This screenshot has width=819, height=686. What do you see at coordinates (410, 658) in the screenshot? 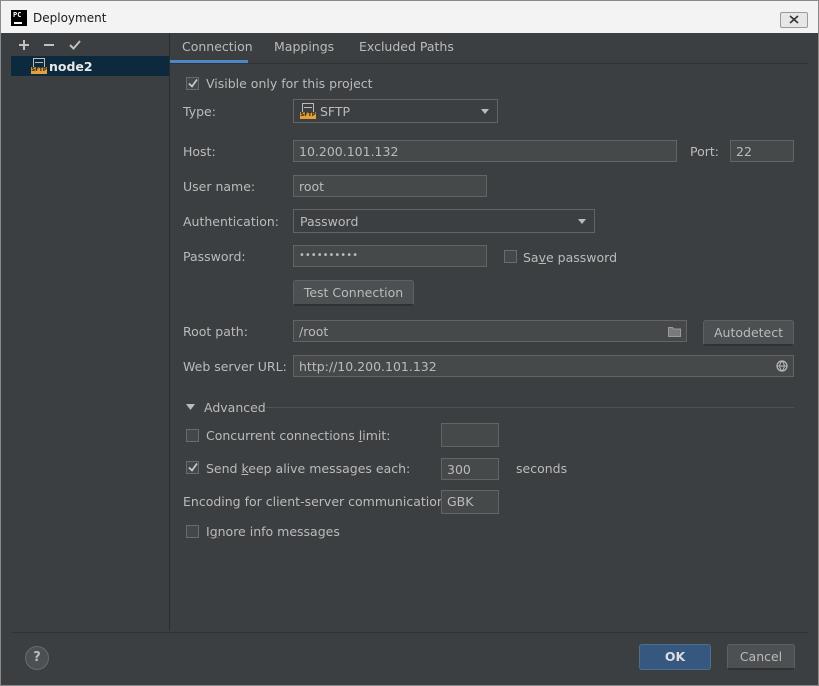
I see `dialog-footer: ? OK Cancel` at bounding box center [410, 658].